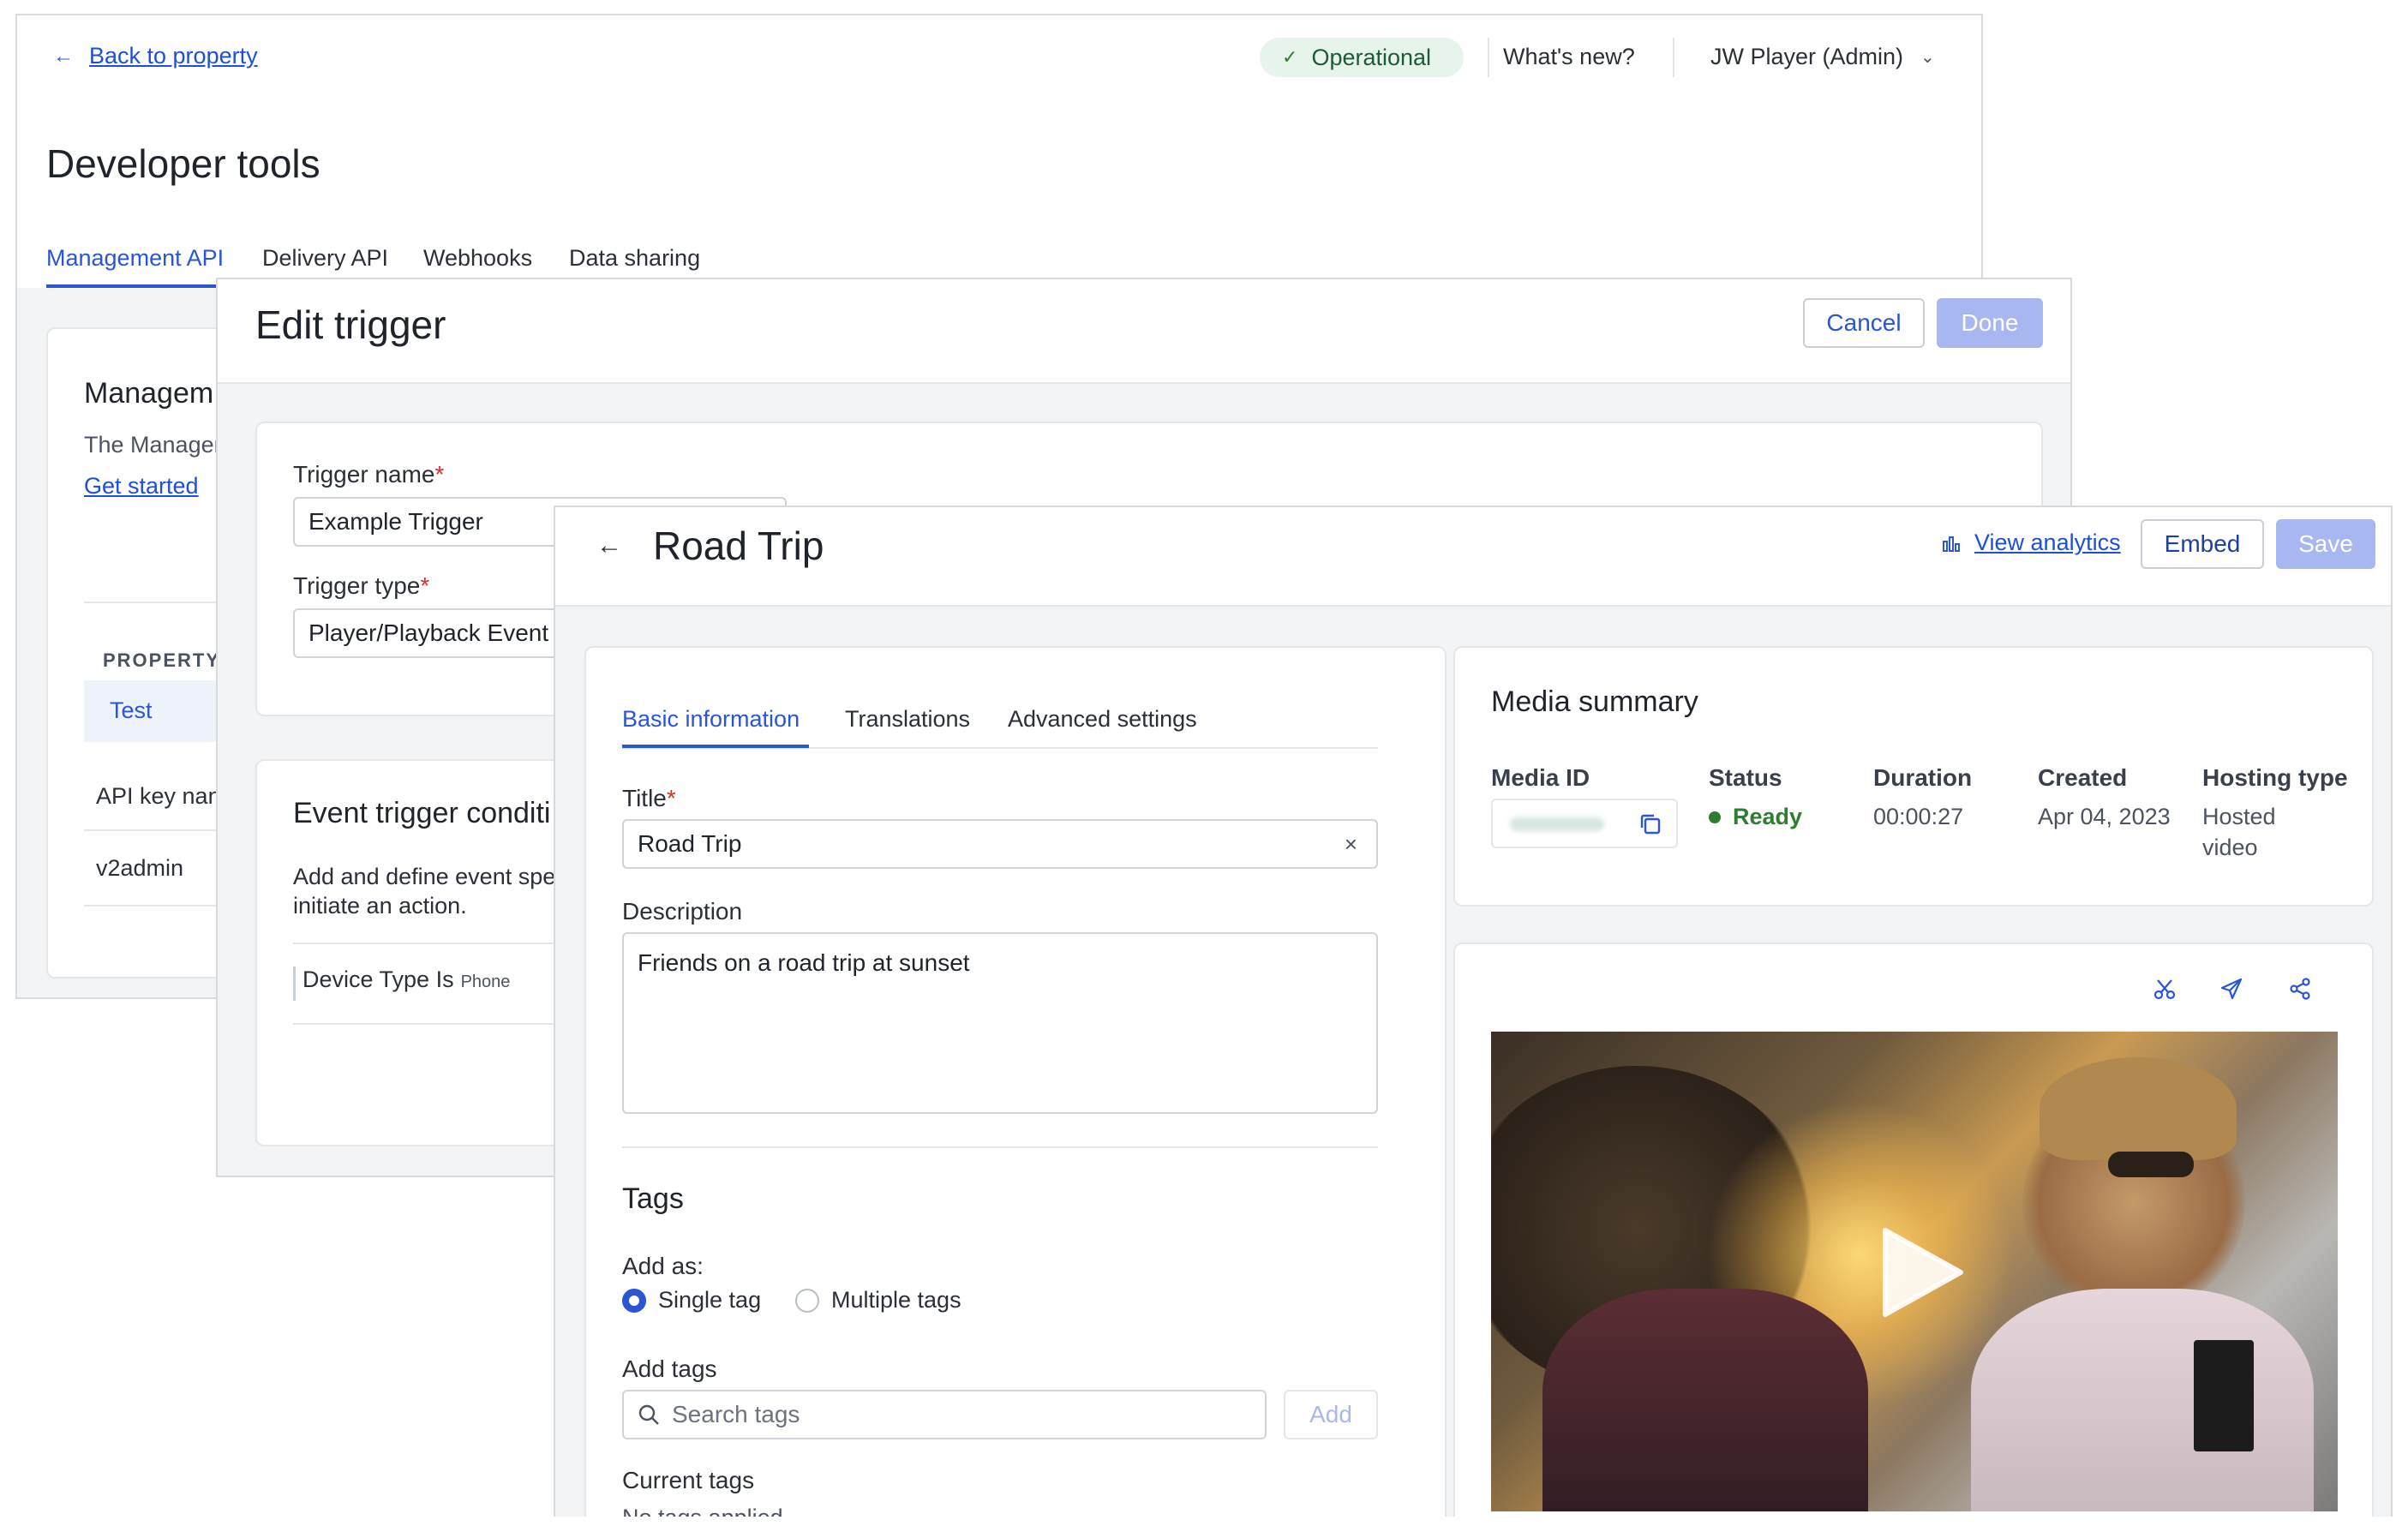 The height and width of the screenshot is (1532, 2408). I want to click on account-name: JW Player (Admin), so click(1807, 56).